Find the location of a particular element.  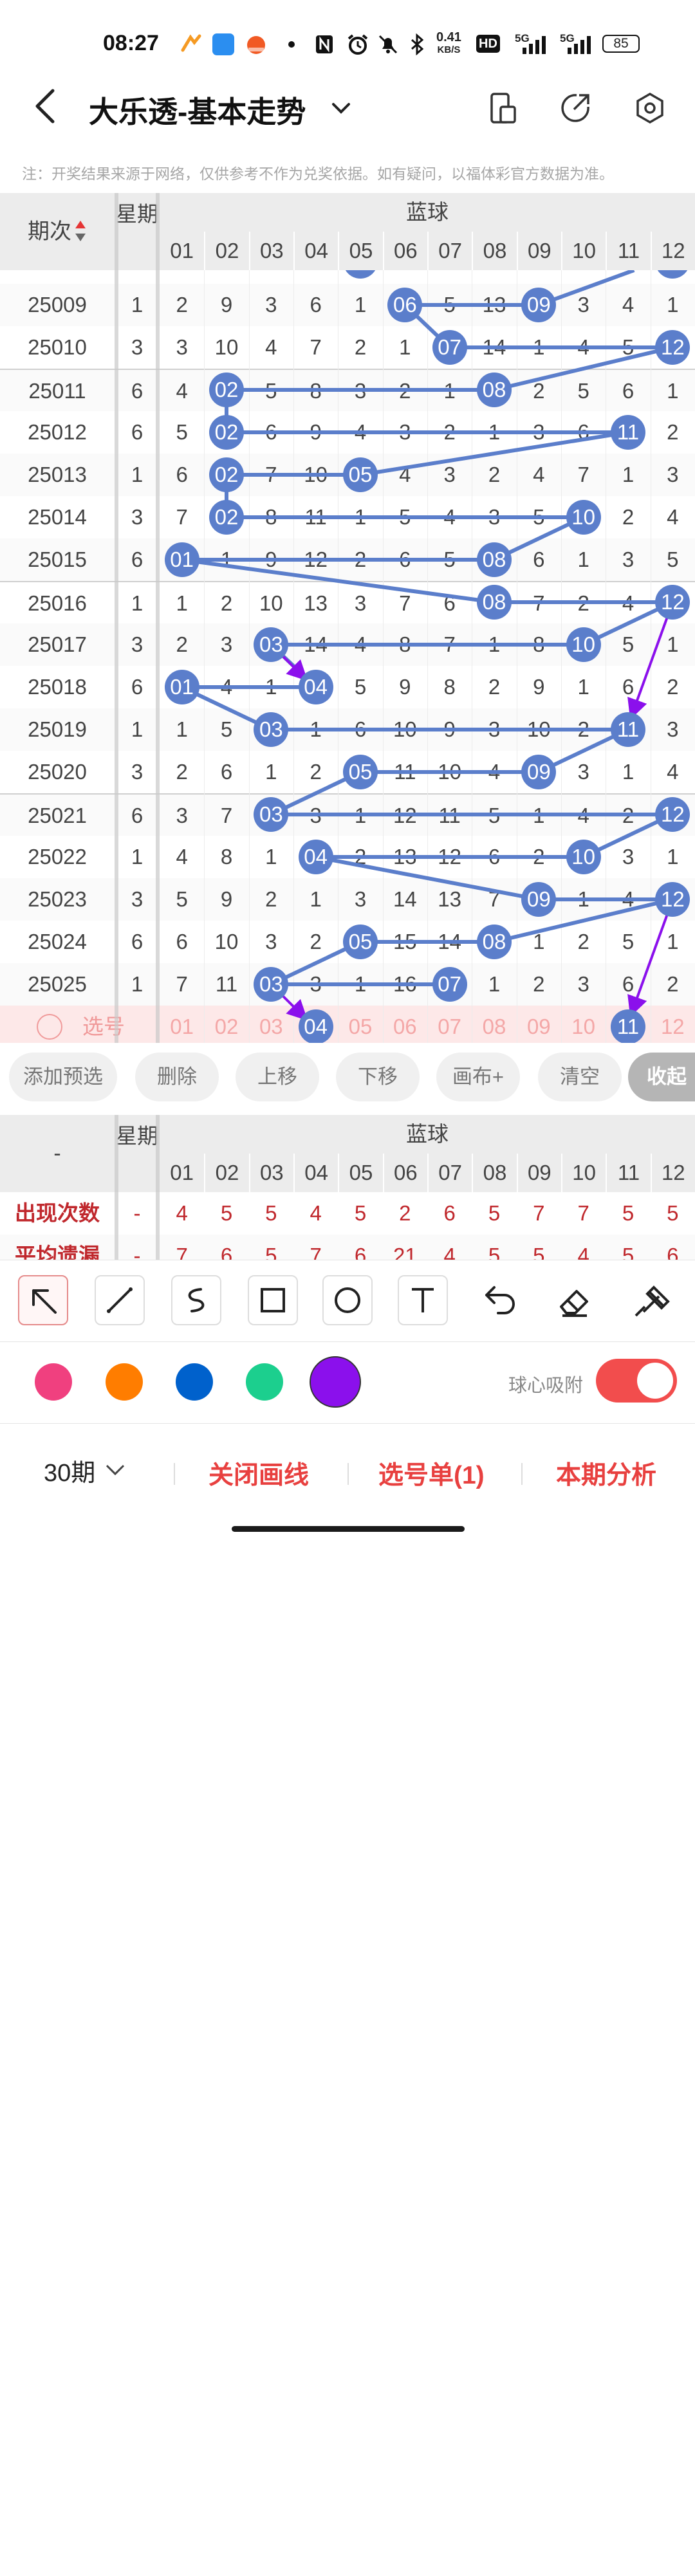

line-icon is located at coordinates (120, 1300).